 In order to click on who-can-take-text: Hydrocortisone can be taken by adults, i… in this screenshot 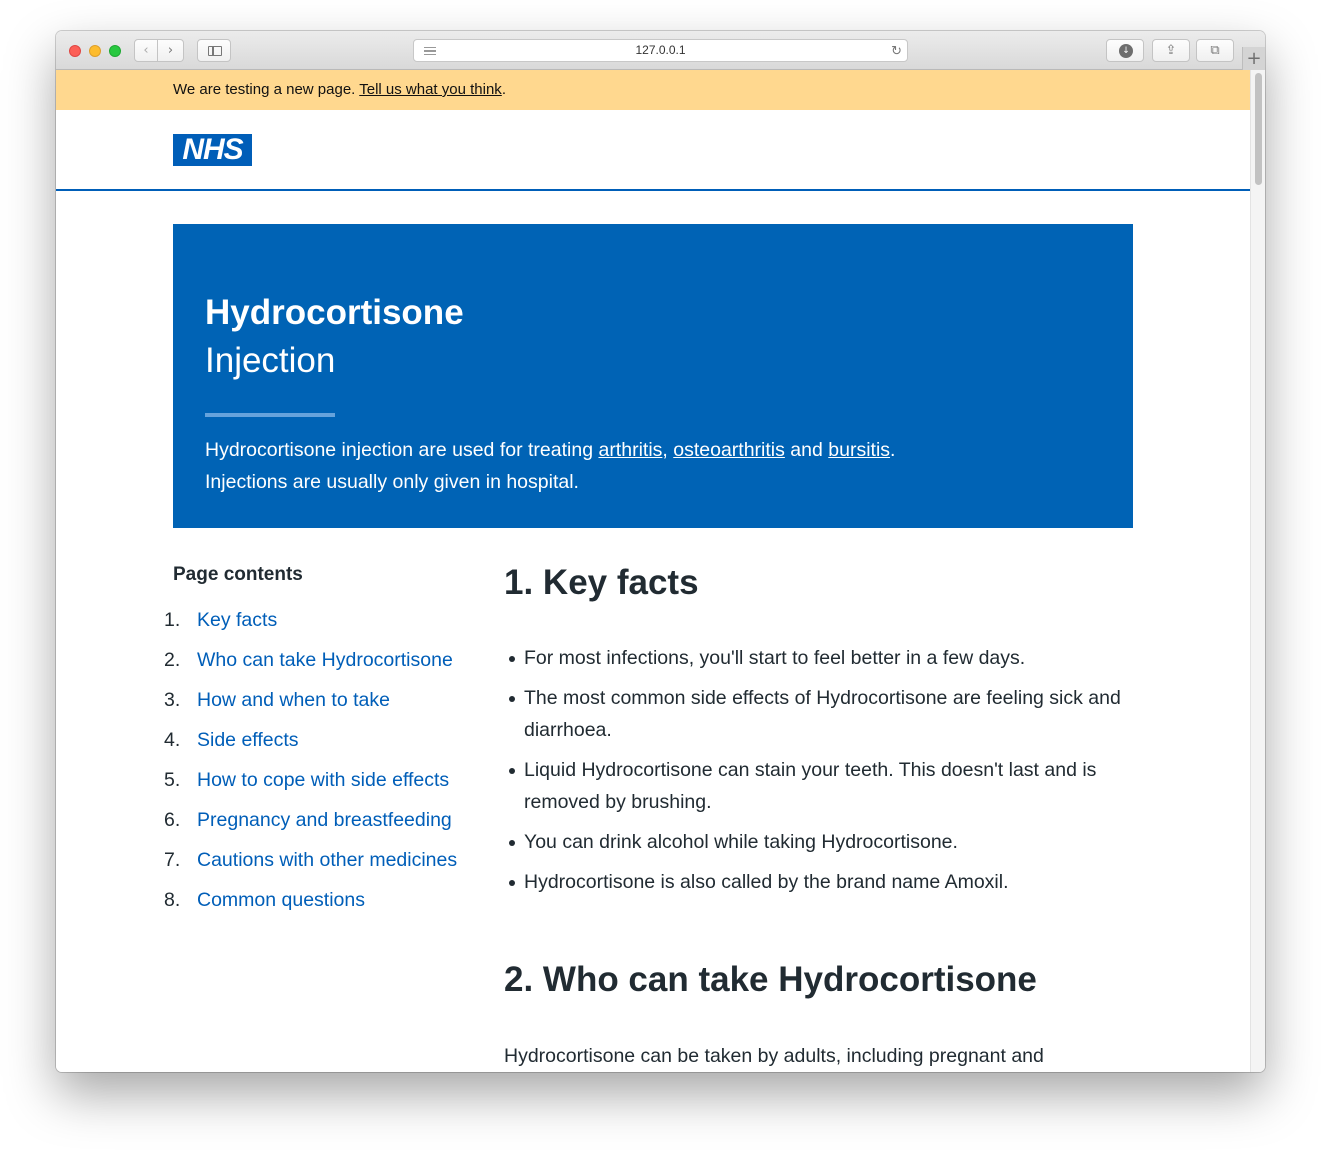, I will do `click(774, 1056)`.